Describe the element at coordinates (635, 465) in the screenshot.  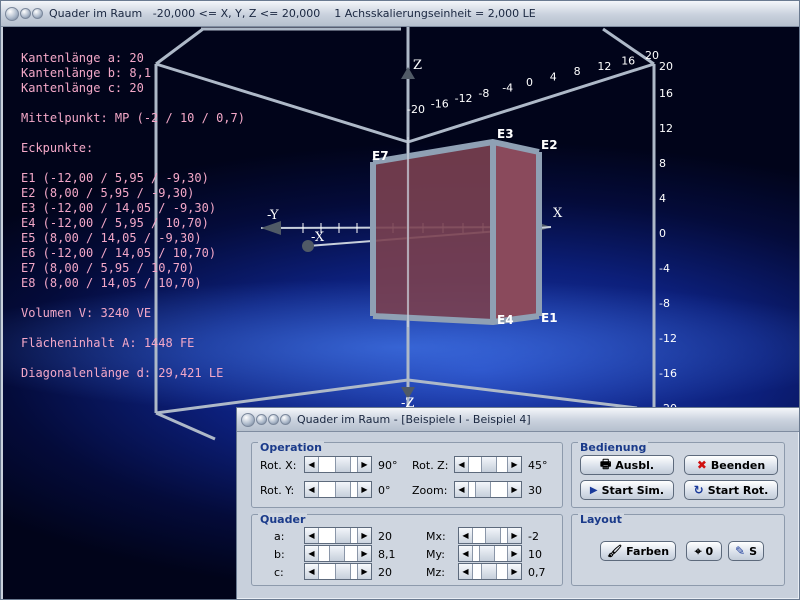
I see `ausbl-button-label: Ausbl.` at that location.